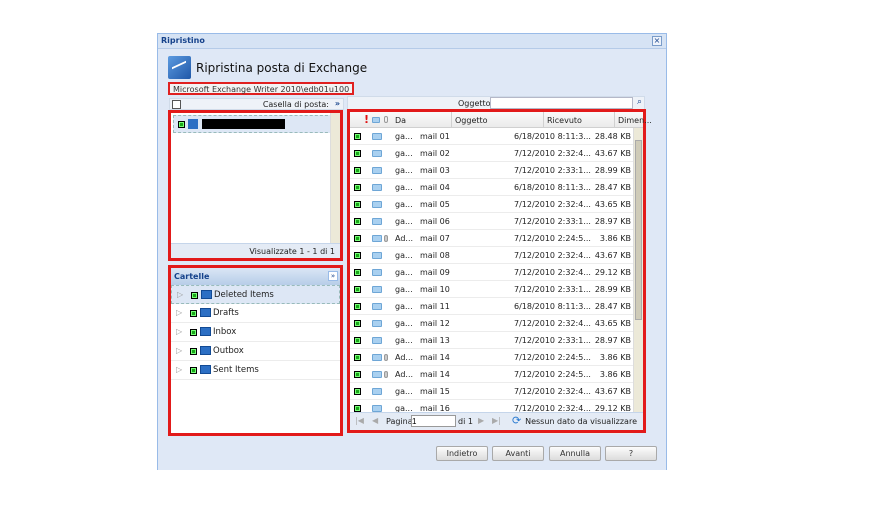 Image resolution: width=877 pixels, height=505 pixels. What do you see at coordinates (192, 276) in the screenshot?
I see `folders-title: Cartelle` at bounding box center [192, 276].